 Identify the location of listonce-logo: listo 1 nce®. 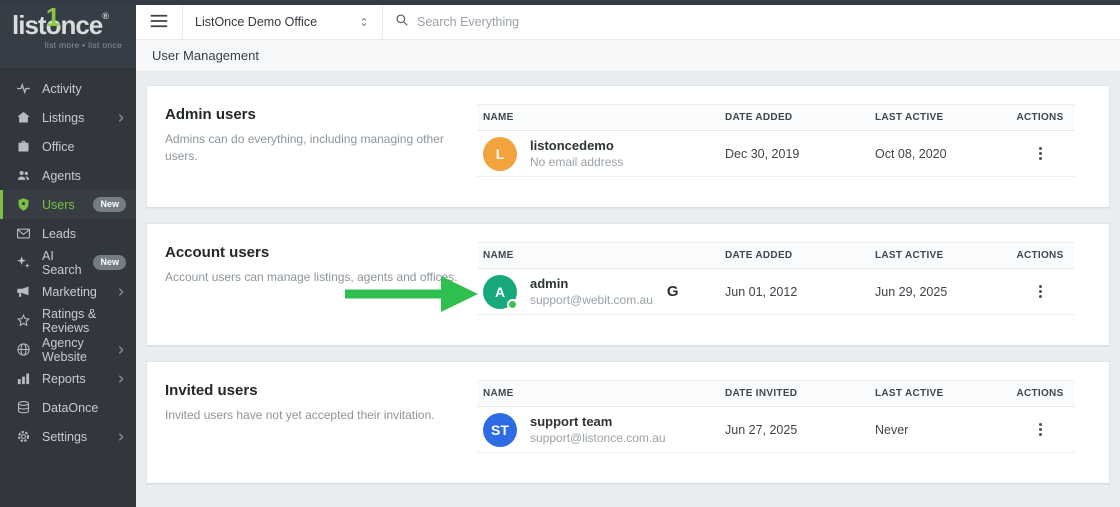
(69, 21).